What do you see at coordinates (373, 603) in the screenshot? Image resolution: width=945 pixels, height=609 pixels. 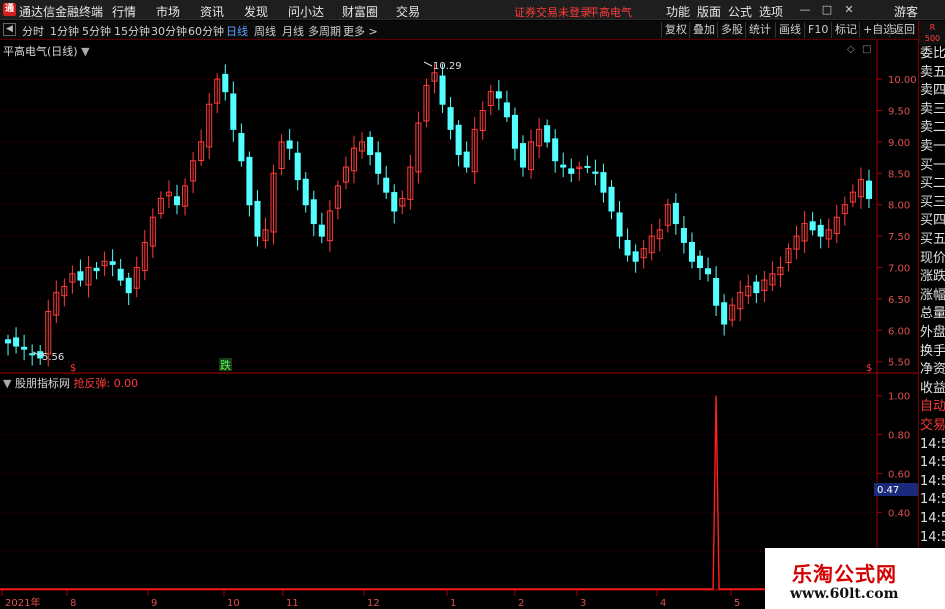 I see `x-tick-label: 12` at bounding box center [373, 603].